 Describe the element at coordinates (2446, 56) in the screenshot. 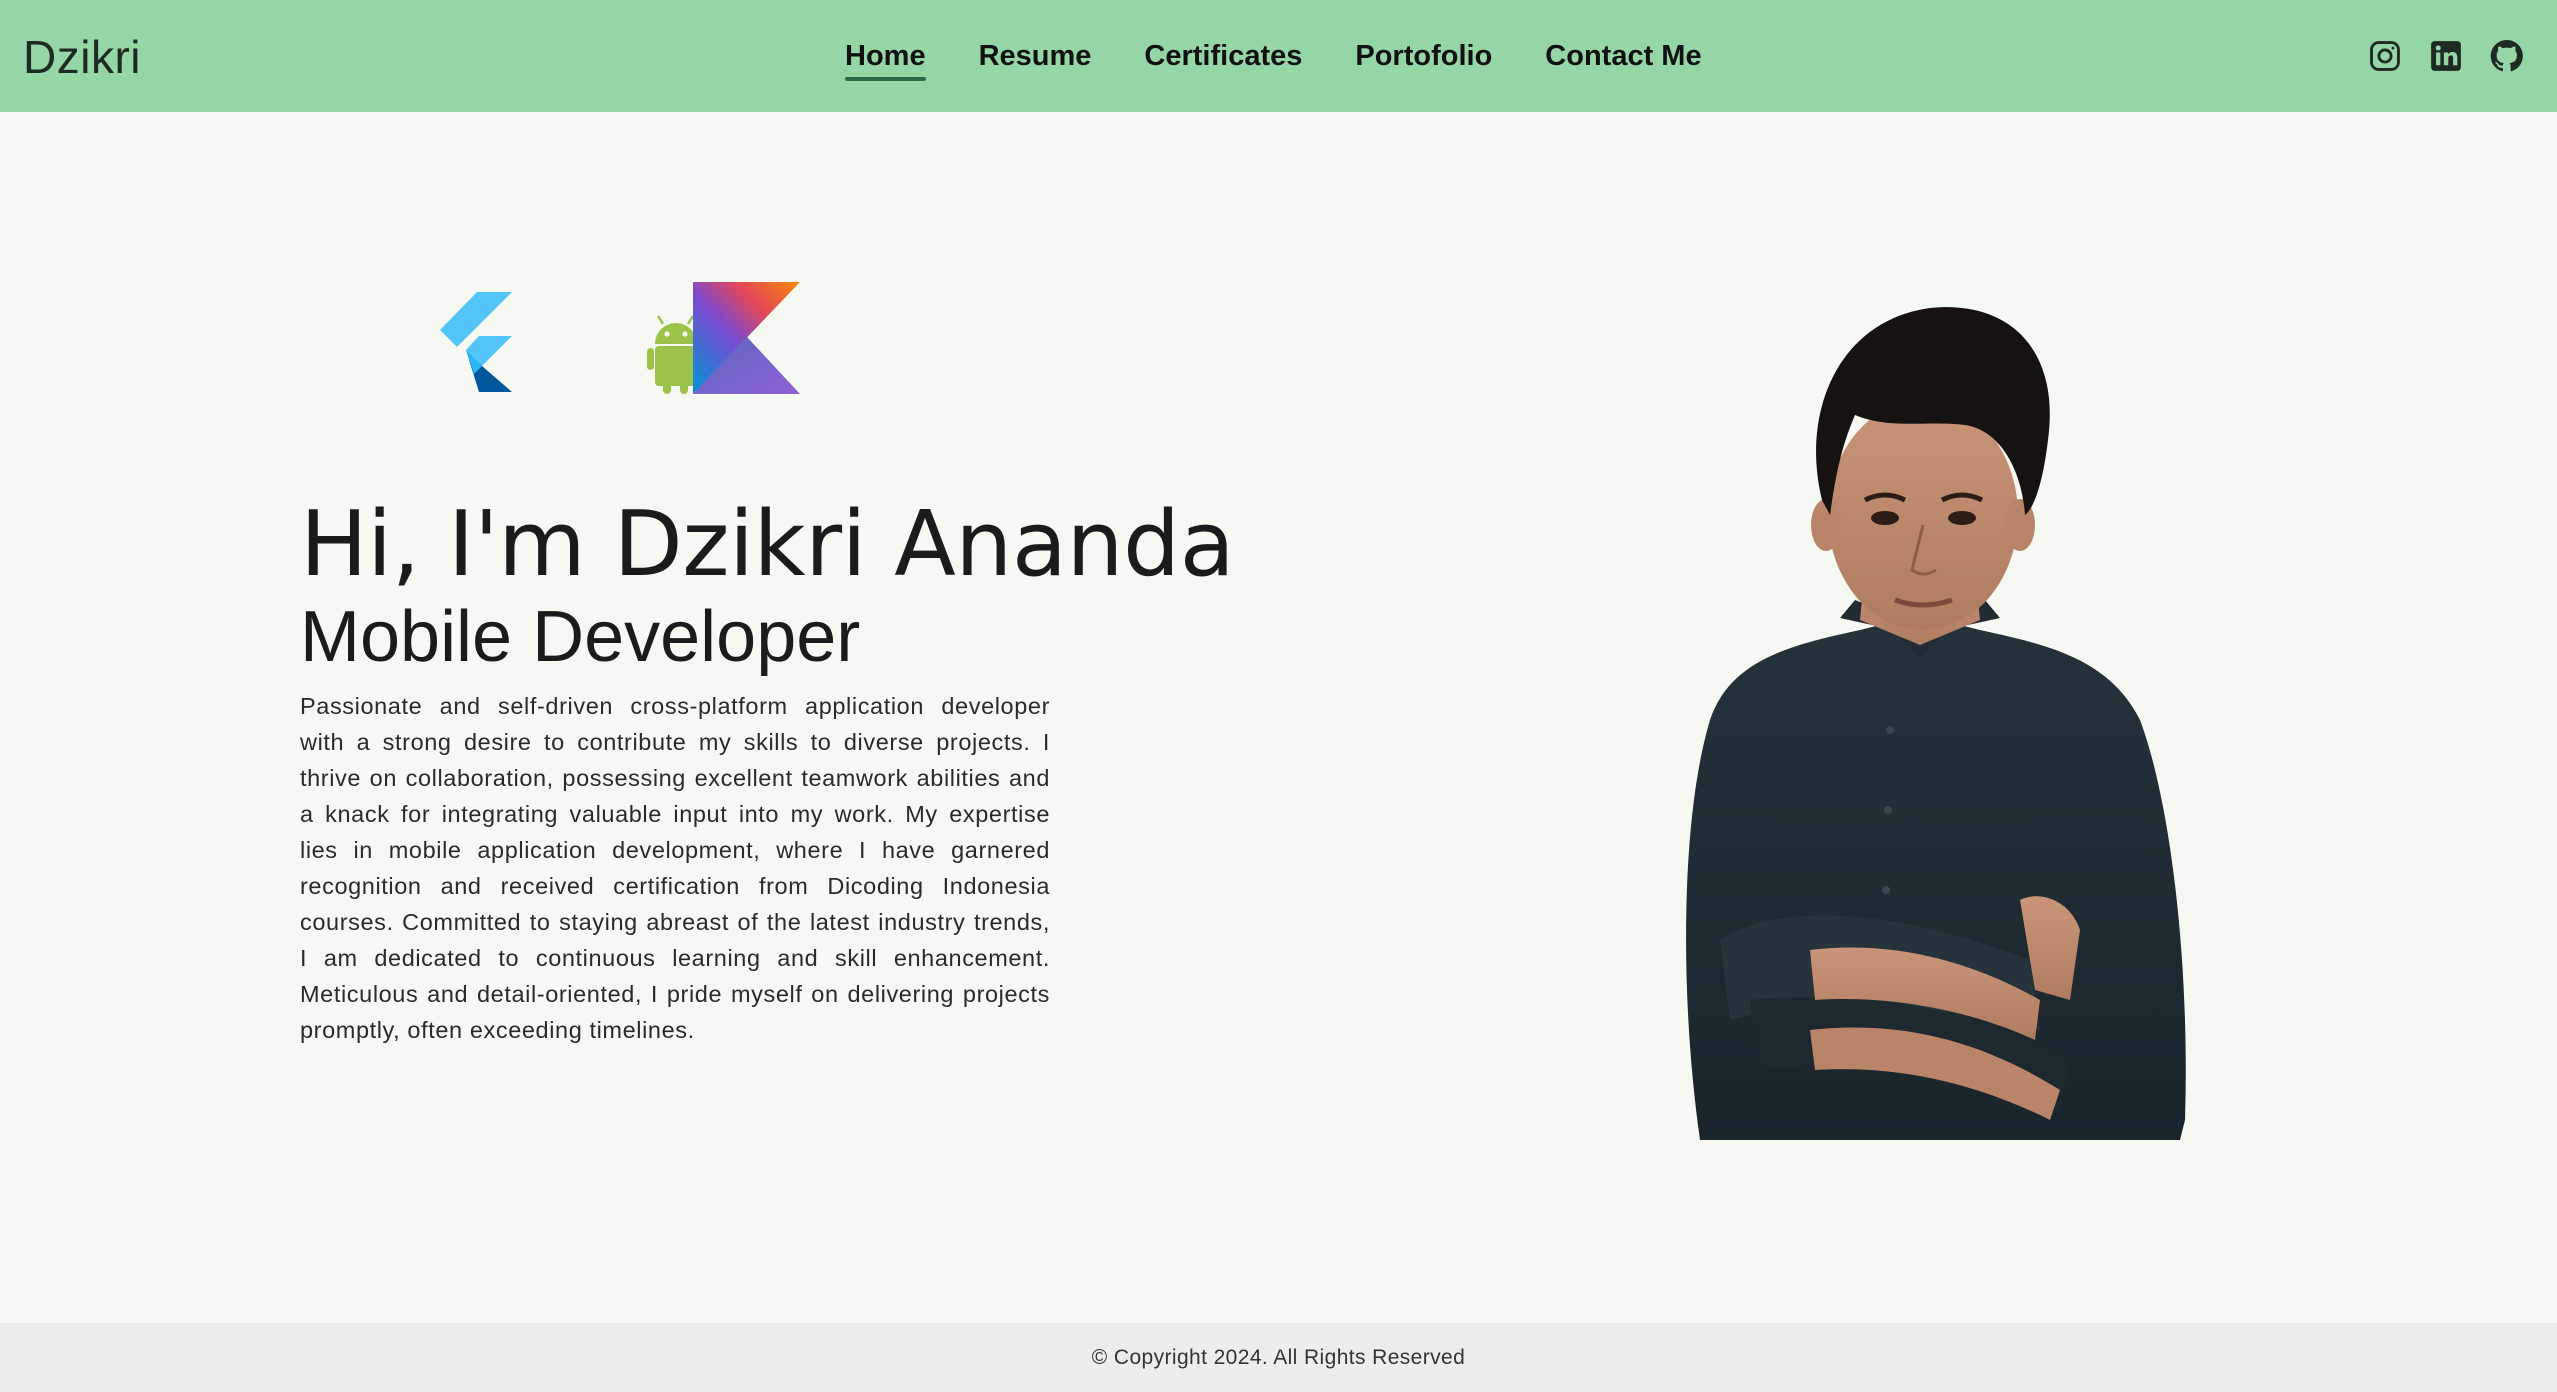

I see `linkedin-icon` at that location.